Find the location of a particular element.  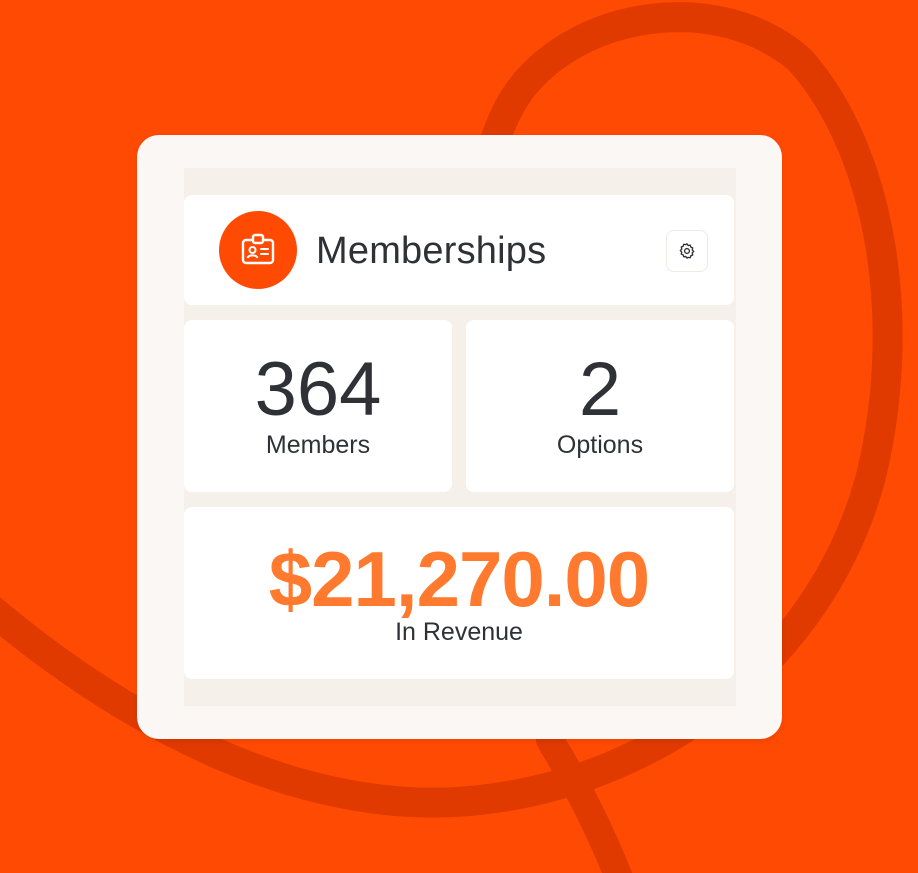

card-header: Memberships is located at coordinates (459, 250).